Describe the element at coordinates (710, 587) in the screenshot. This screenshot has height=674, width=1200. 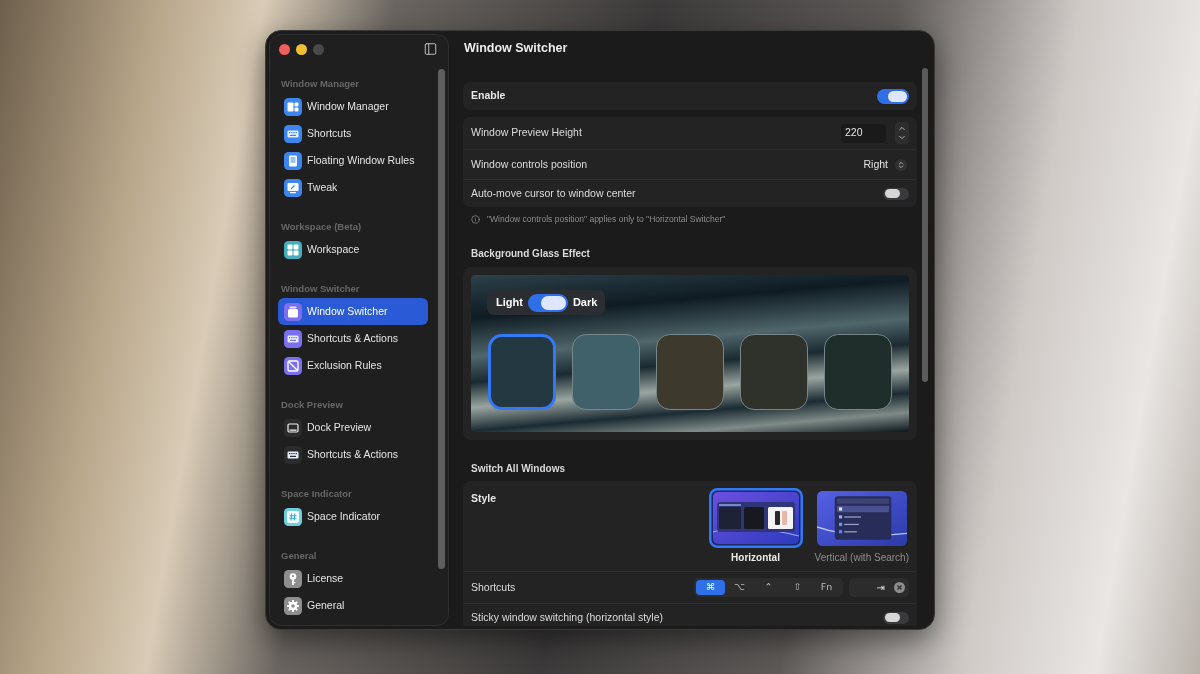
I see `modifier-toggle: ⌘` at that location.